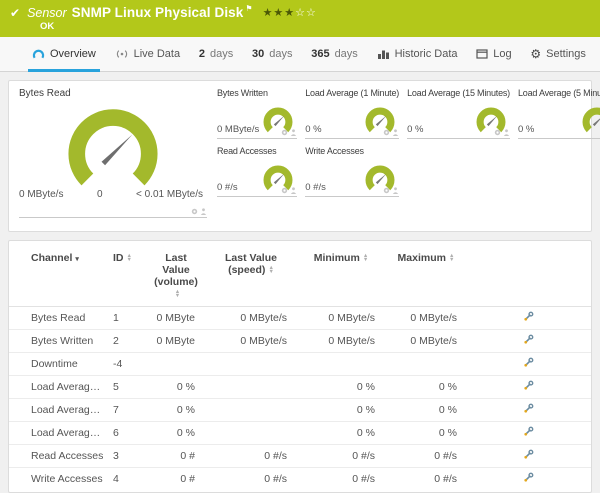 The height and width of the screenshot is (493, 600). Describe the element at coordinates (99, 194) in the screenshot. I see `gauge-origin-label: 0` at that location.